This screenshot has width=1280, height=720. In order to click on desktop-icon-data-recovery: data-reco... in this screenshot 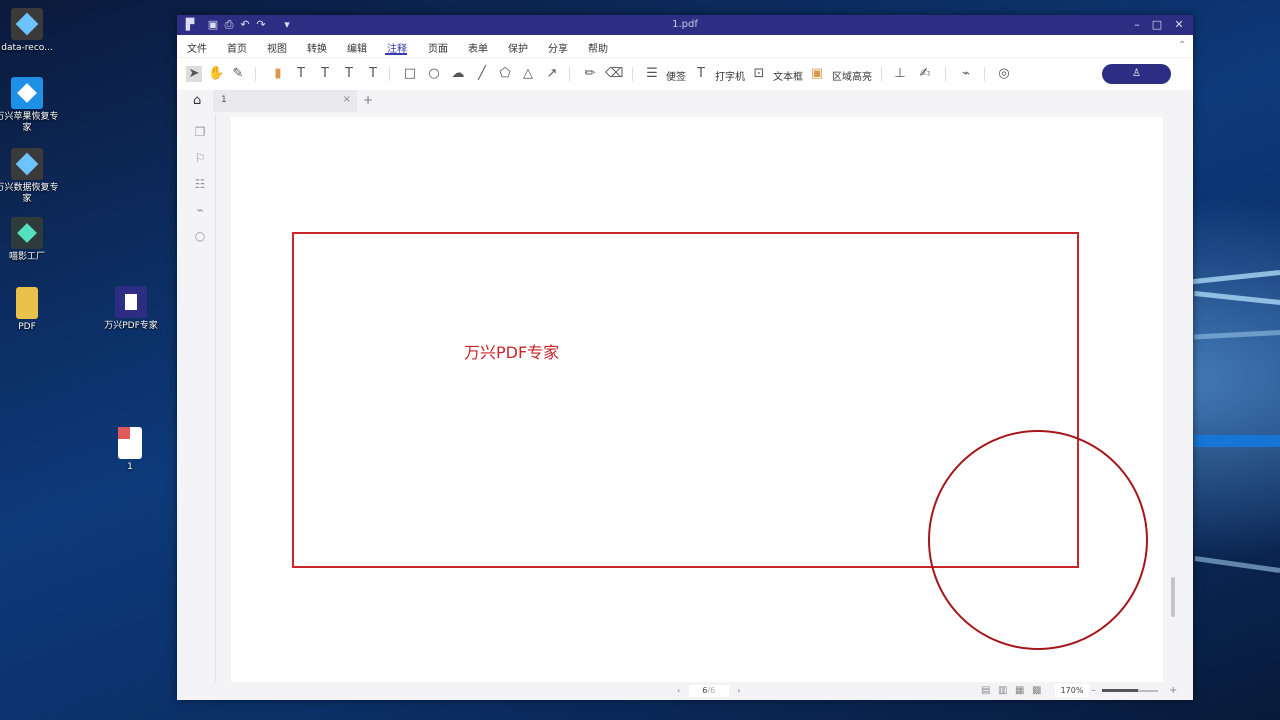, I will do `click(29, 31)`.